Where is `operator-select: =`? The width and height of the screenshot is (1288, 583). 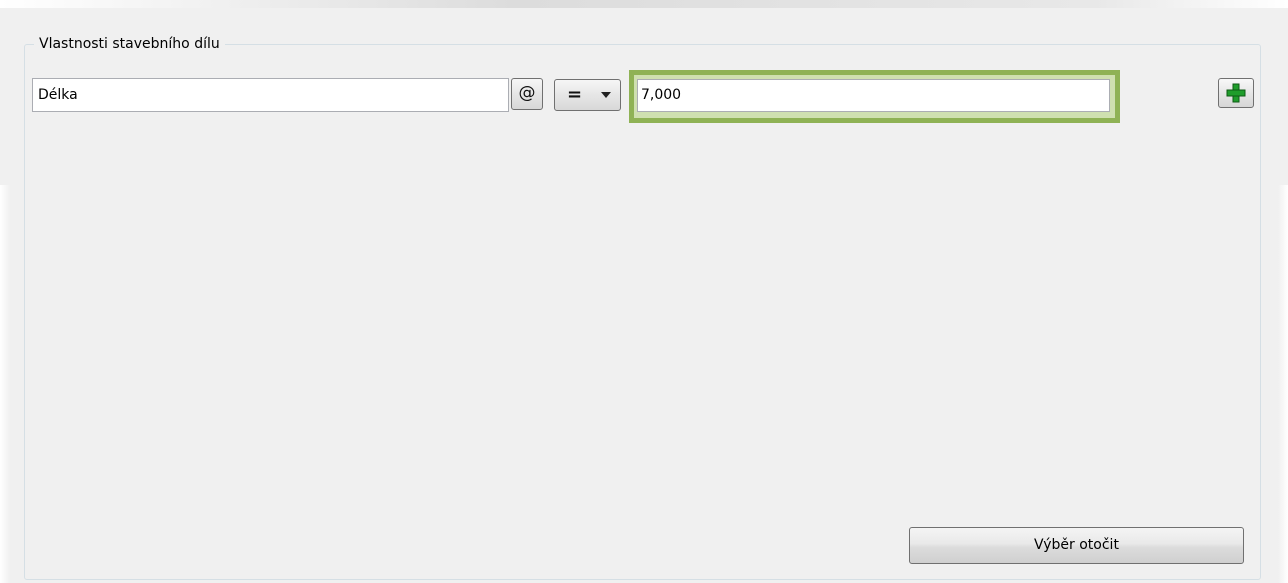 operator-select: = is located at coordinates (587, 95).